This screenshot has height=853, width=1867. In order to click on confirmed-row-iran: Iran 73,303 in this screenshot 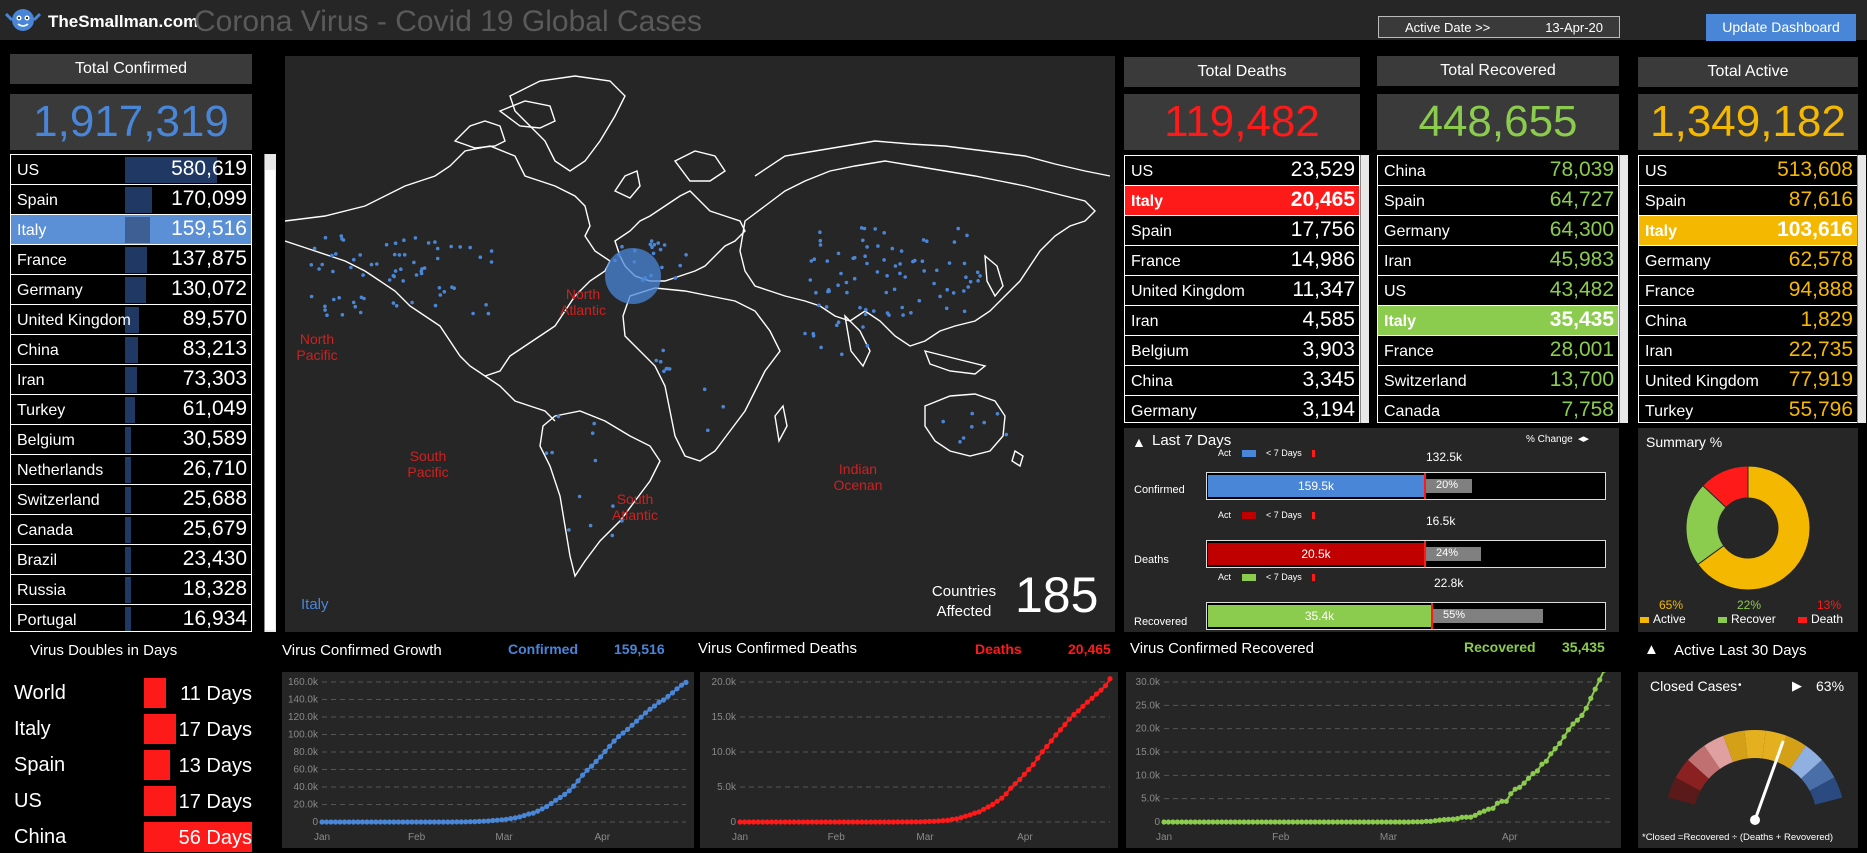, I will do `click(131, 380)`.